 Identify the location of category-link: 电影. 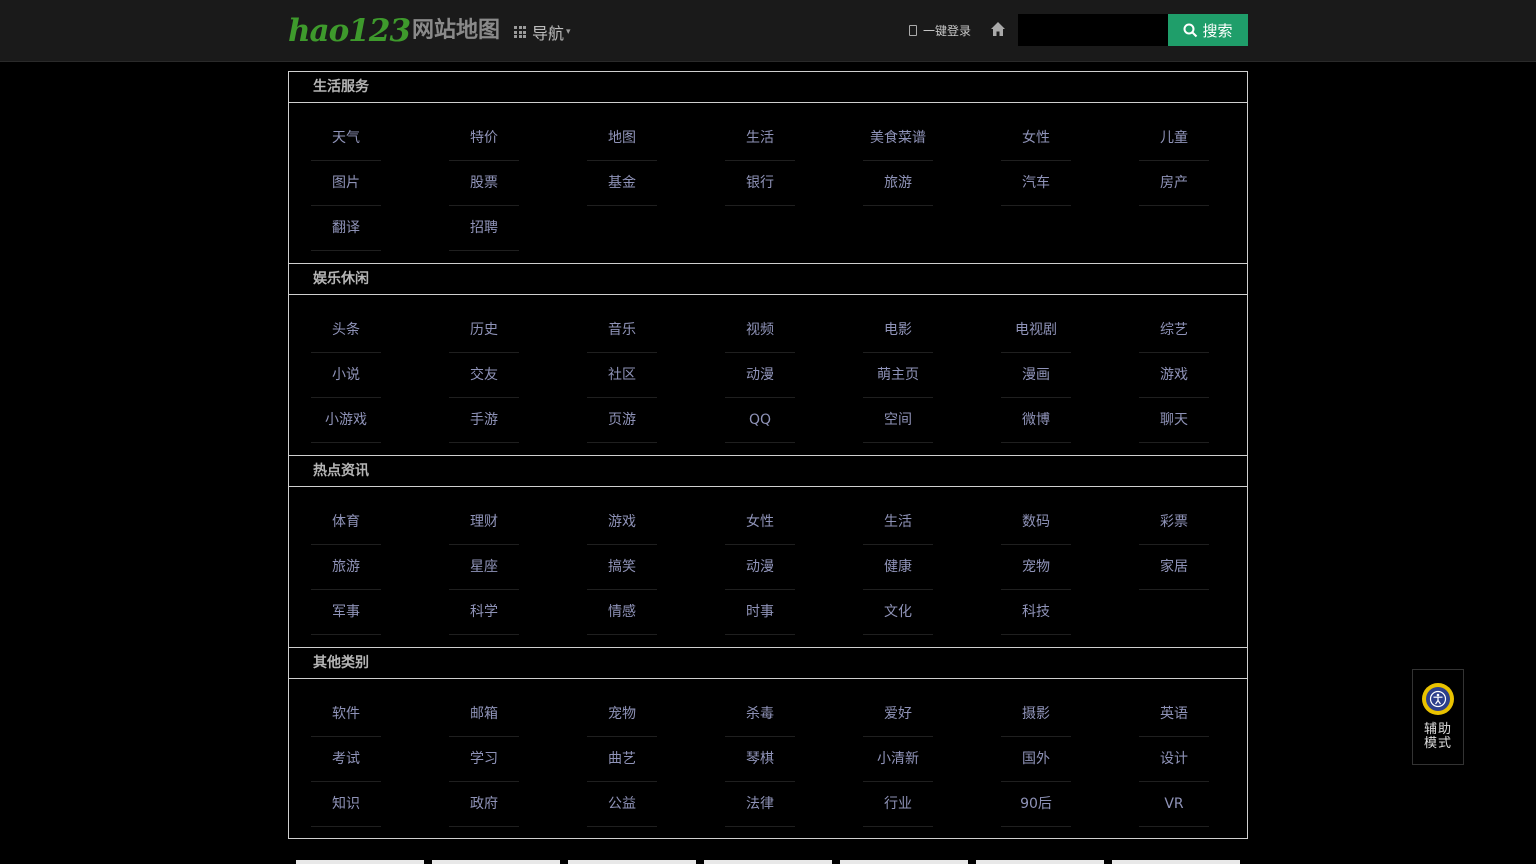
(898, 330).